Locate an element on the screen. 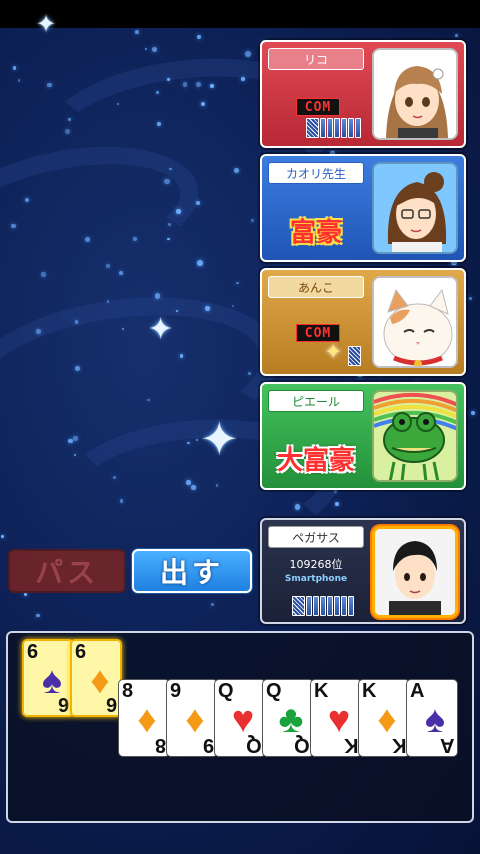 Image resolution: width=480 pixels, height=854 pixels. player-name: ピエール is located at coordinates (316, 401).